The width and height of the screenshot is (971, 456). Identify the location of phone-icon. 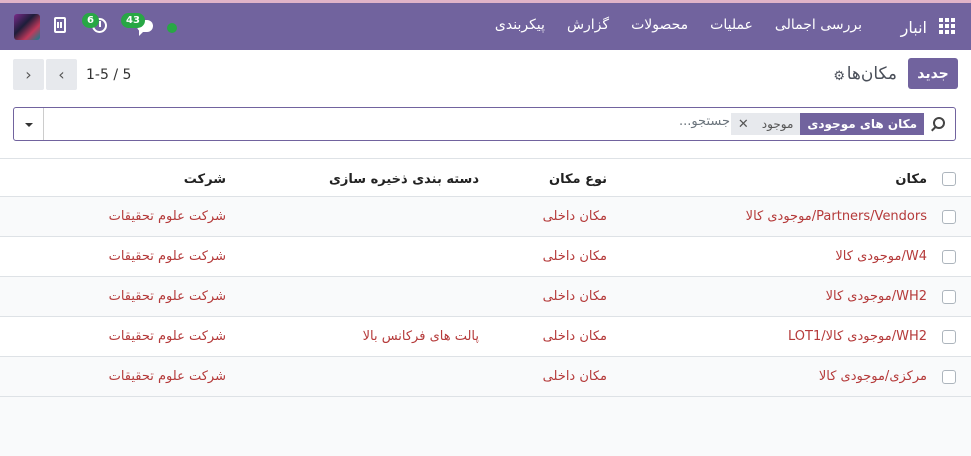
(60, 25).